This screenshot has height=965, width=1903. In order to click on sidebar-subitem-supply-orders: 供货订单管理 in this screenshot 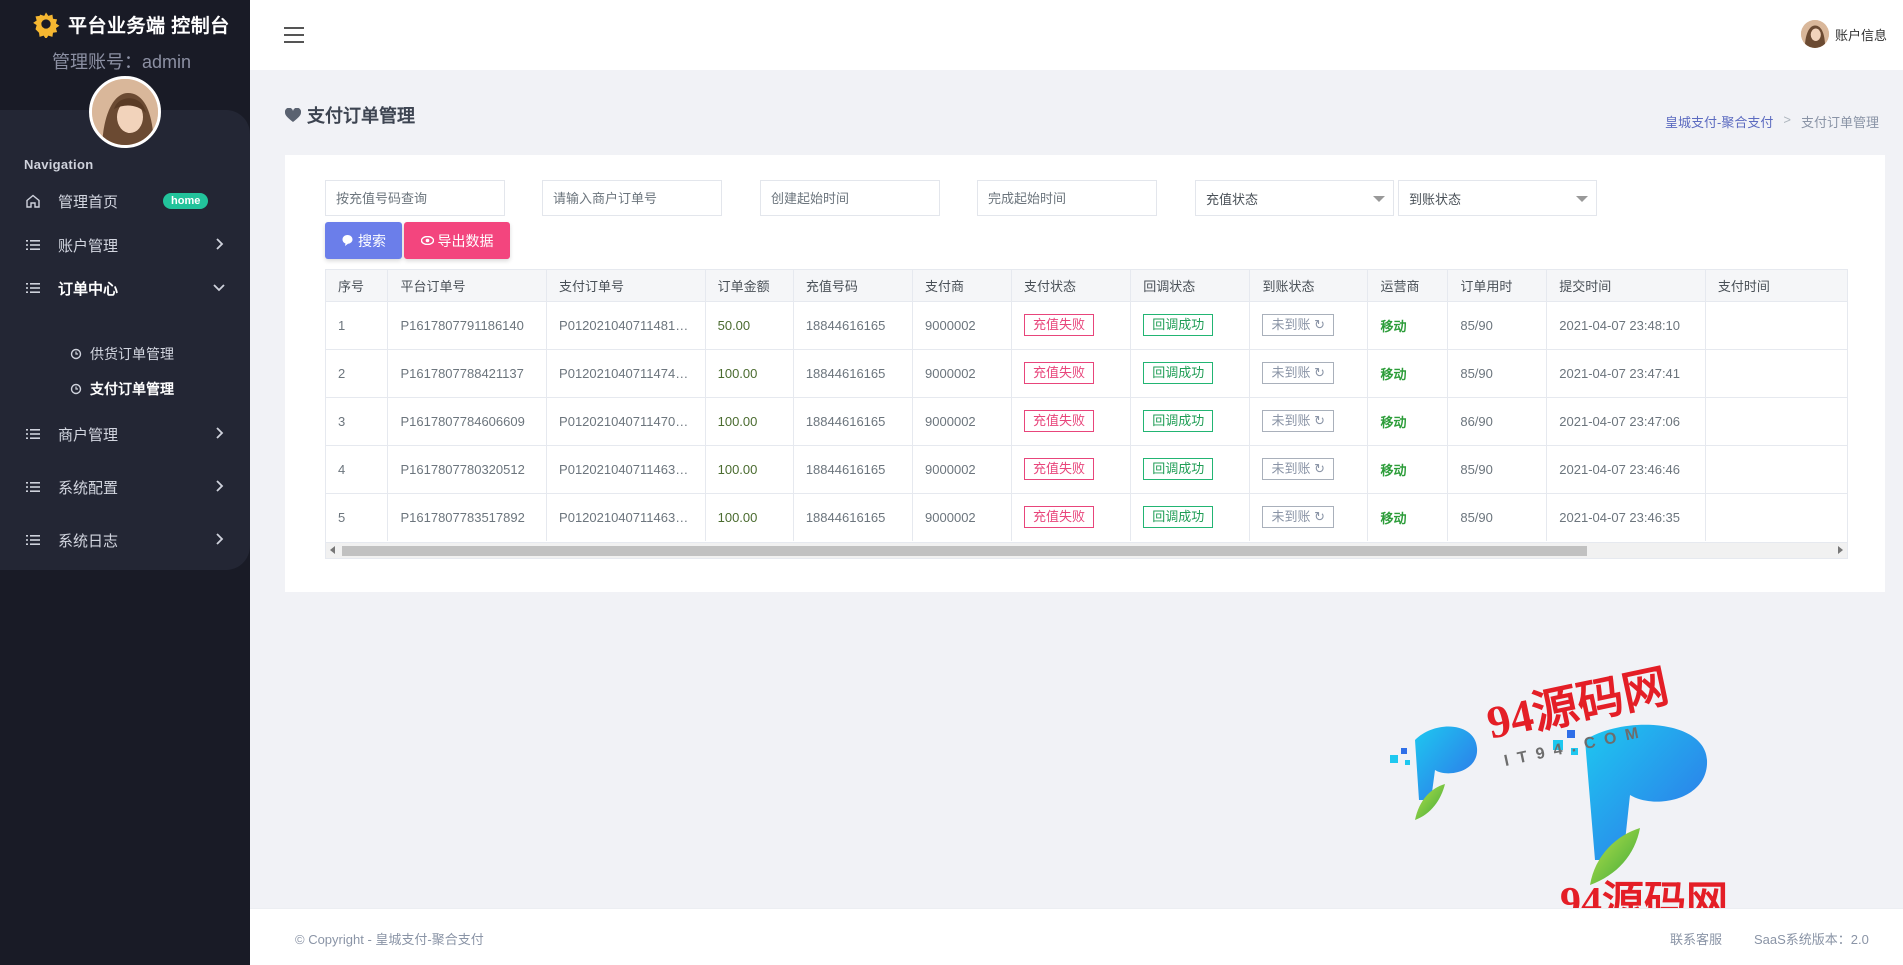, I will do `click(122, 354)`.